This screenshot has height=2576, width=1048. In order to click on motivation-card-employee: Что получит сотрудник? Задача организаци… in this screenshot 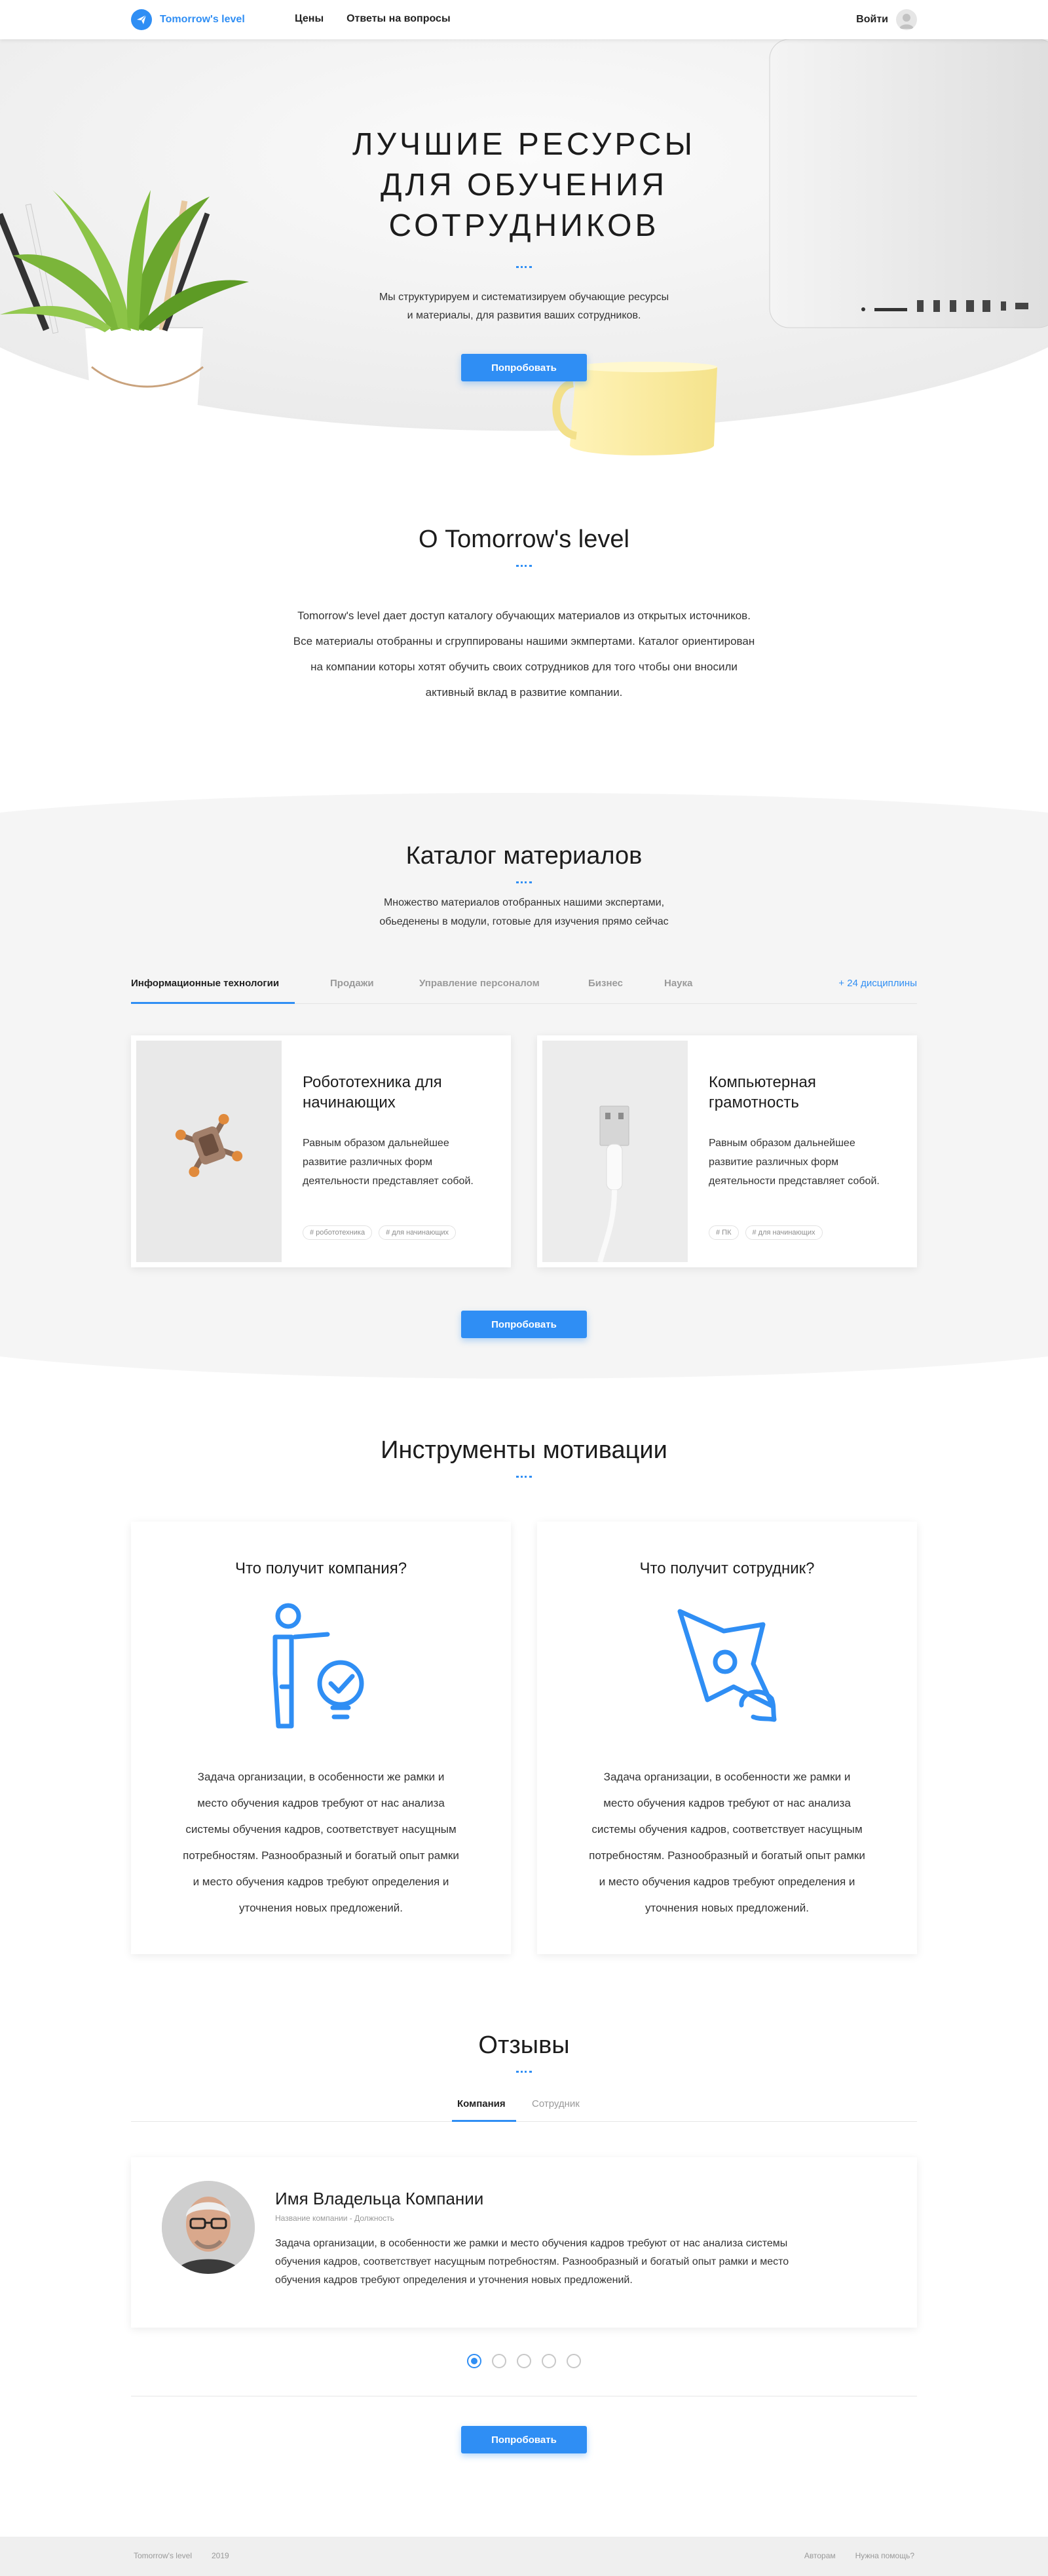, I will do `click(727, 1738)`.